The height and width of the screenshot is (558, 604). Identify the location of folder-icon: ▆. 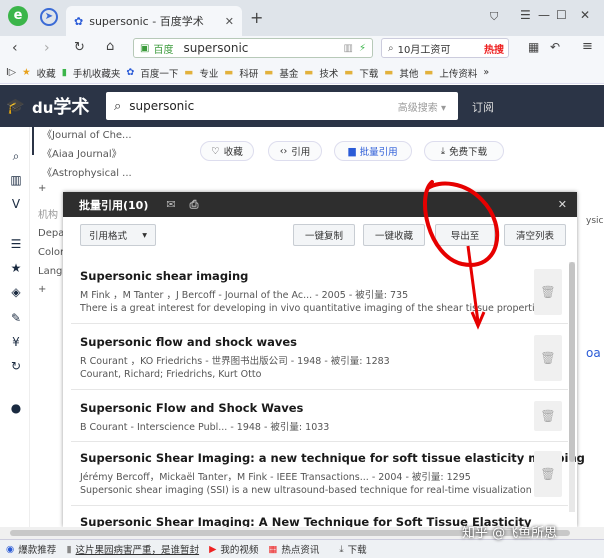
(352, 151).